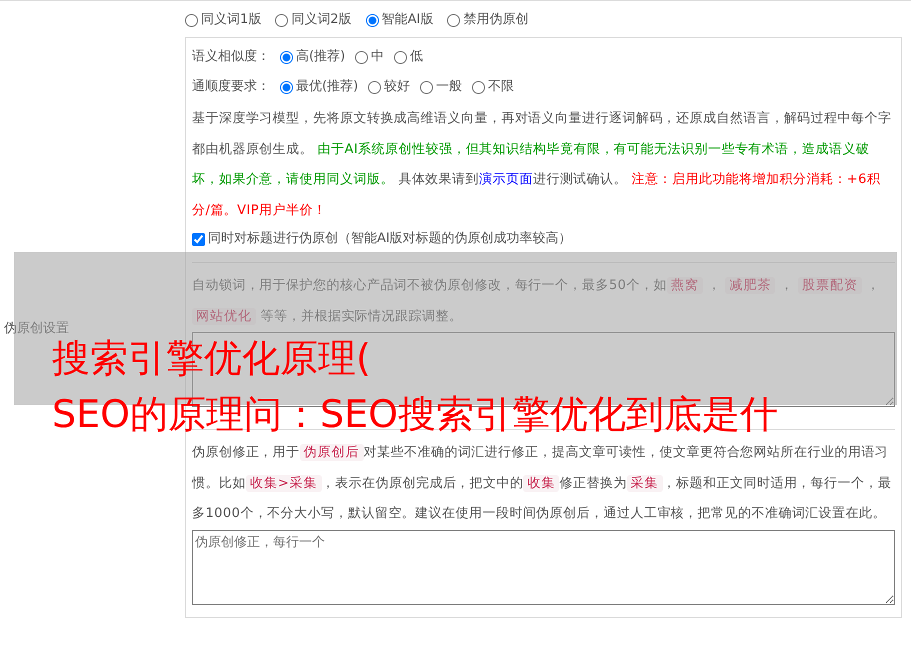 The image size is (911, 658). Describe the element at coordinates (495, 20) in the screenshot. I see `option-label: 禁用伪原创` at that location.